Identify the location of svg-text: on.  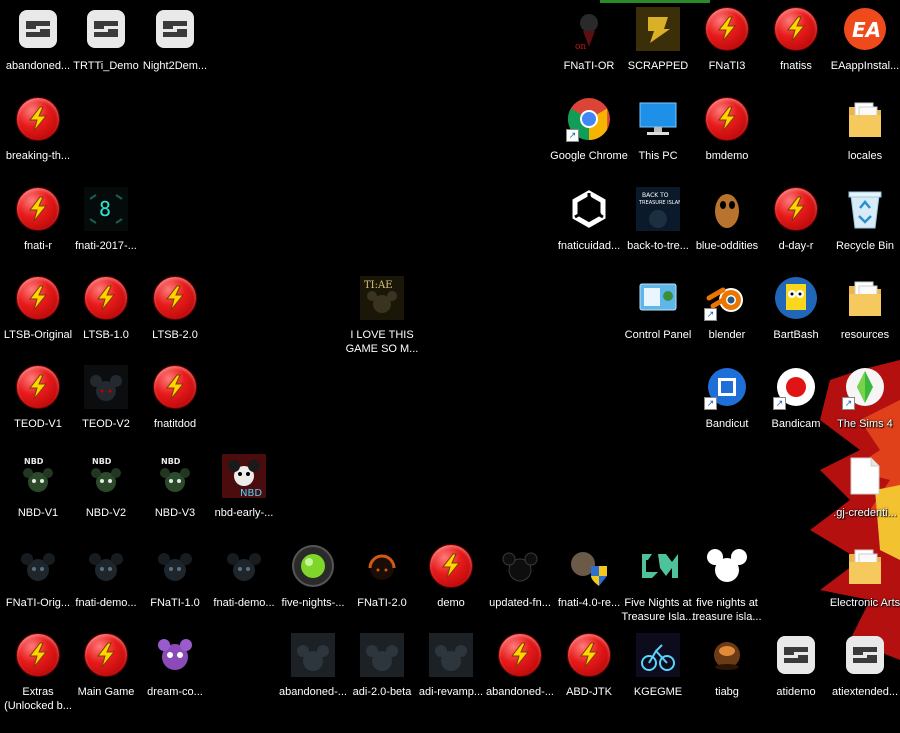
(580, 46).